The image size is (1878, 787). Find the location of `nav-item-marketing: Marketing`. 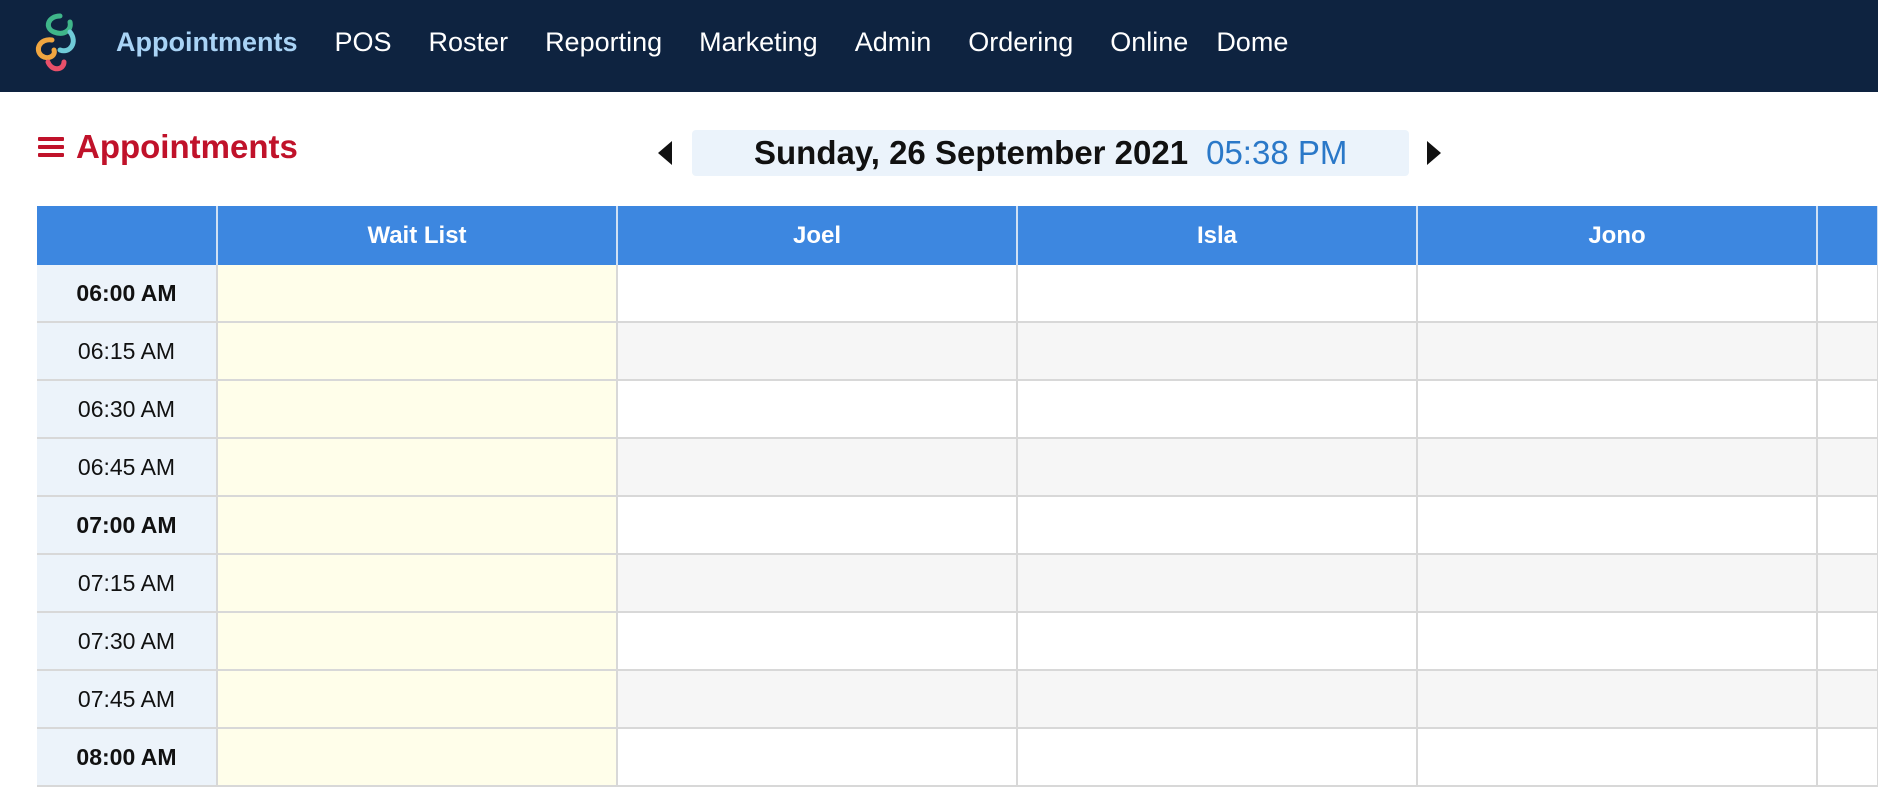

nav-item-marketing: Marketing is located at coordinates (758, 42).